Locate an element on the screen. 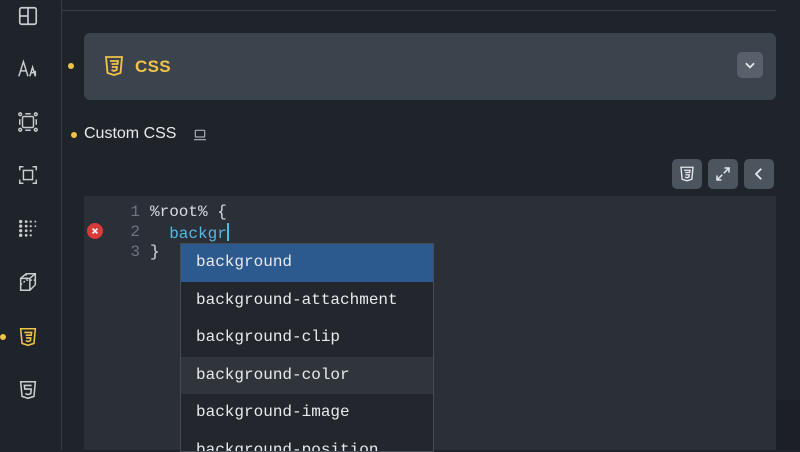 Image resolution: width=800 pixels, height=452 pixels. html5-icon is located at coordinates (28, 390).